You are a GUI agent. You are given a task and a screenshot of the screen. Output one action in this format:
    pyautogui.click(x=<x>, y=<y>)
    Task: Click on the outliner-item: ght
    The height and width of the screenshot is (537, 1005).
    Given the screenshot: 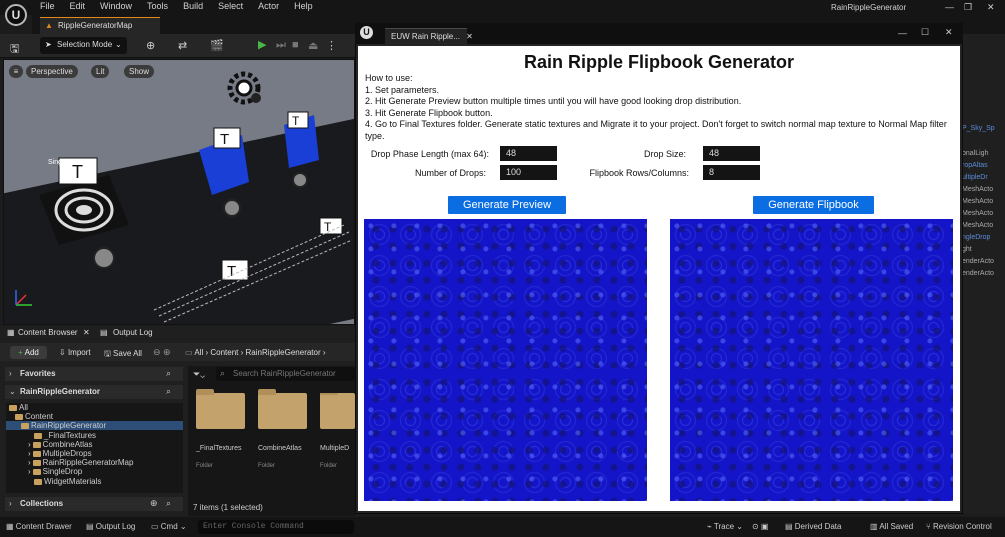 What is the action you would take?
    pyautogui.click(x=967, y=249)
    